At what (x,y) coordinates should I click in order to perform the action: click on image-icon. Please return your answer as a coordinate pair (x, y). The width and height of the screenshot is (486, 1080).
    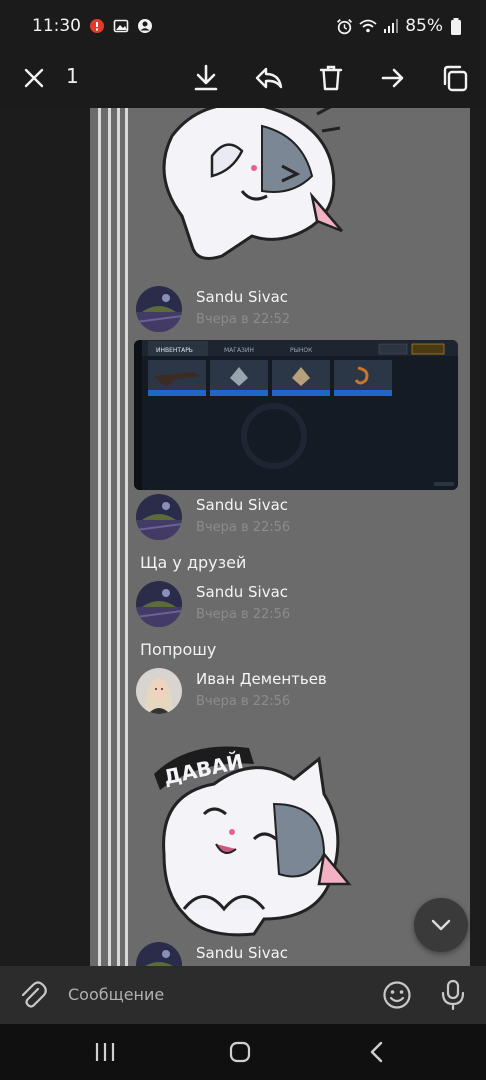
    Looking at the image, I should click on (121, 26).